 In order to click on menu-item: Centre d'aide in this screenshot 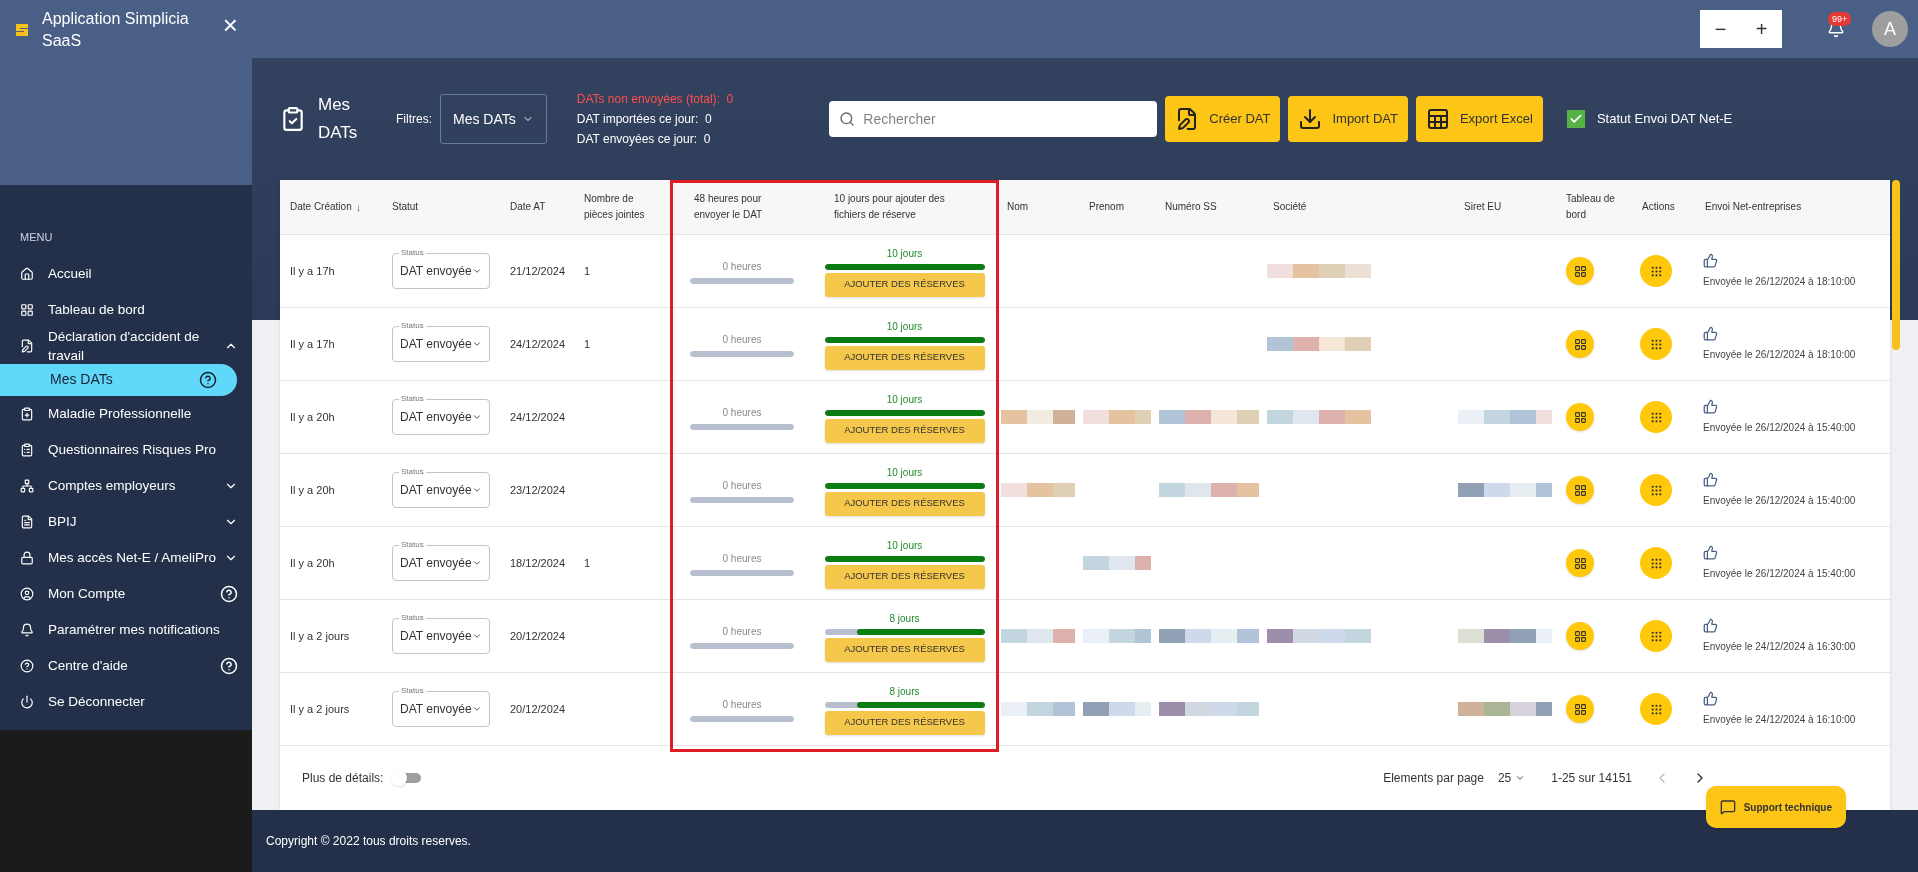, I will do `click(126, 665)`.